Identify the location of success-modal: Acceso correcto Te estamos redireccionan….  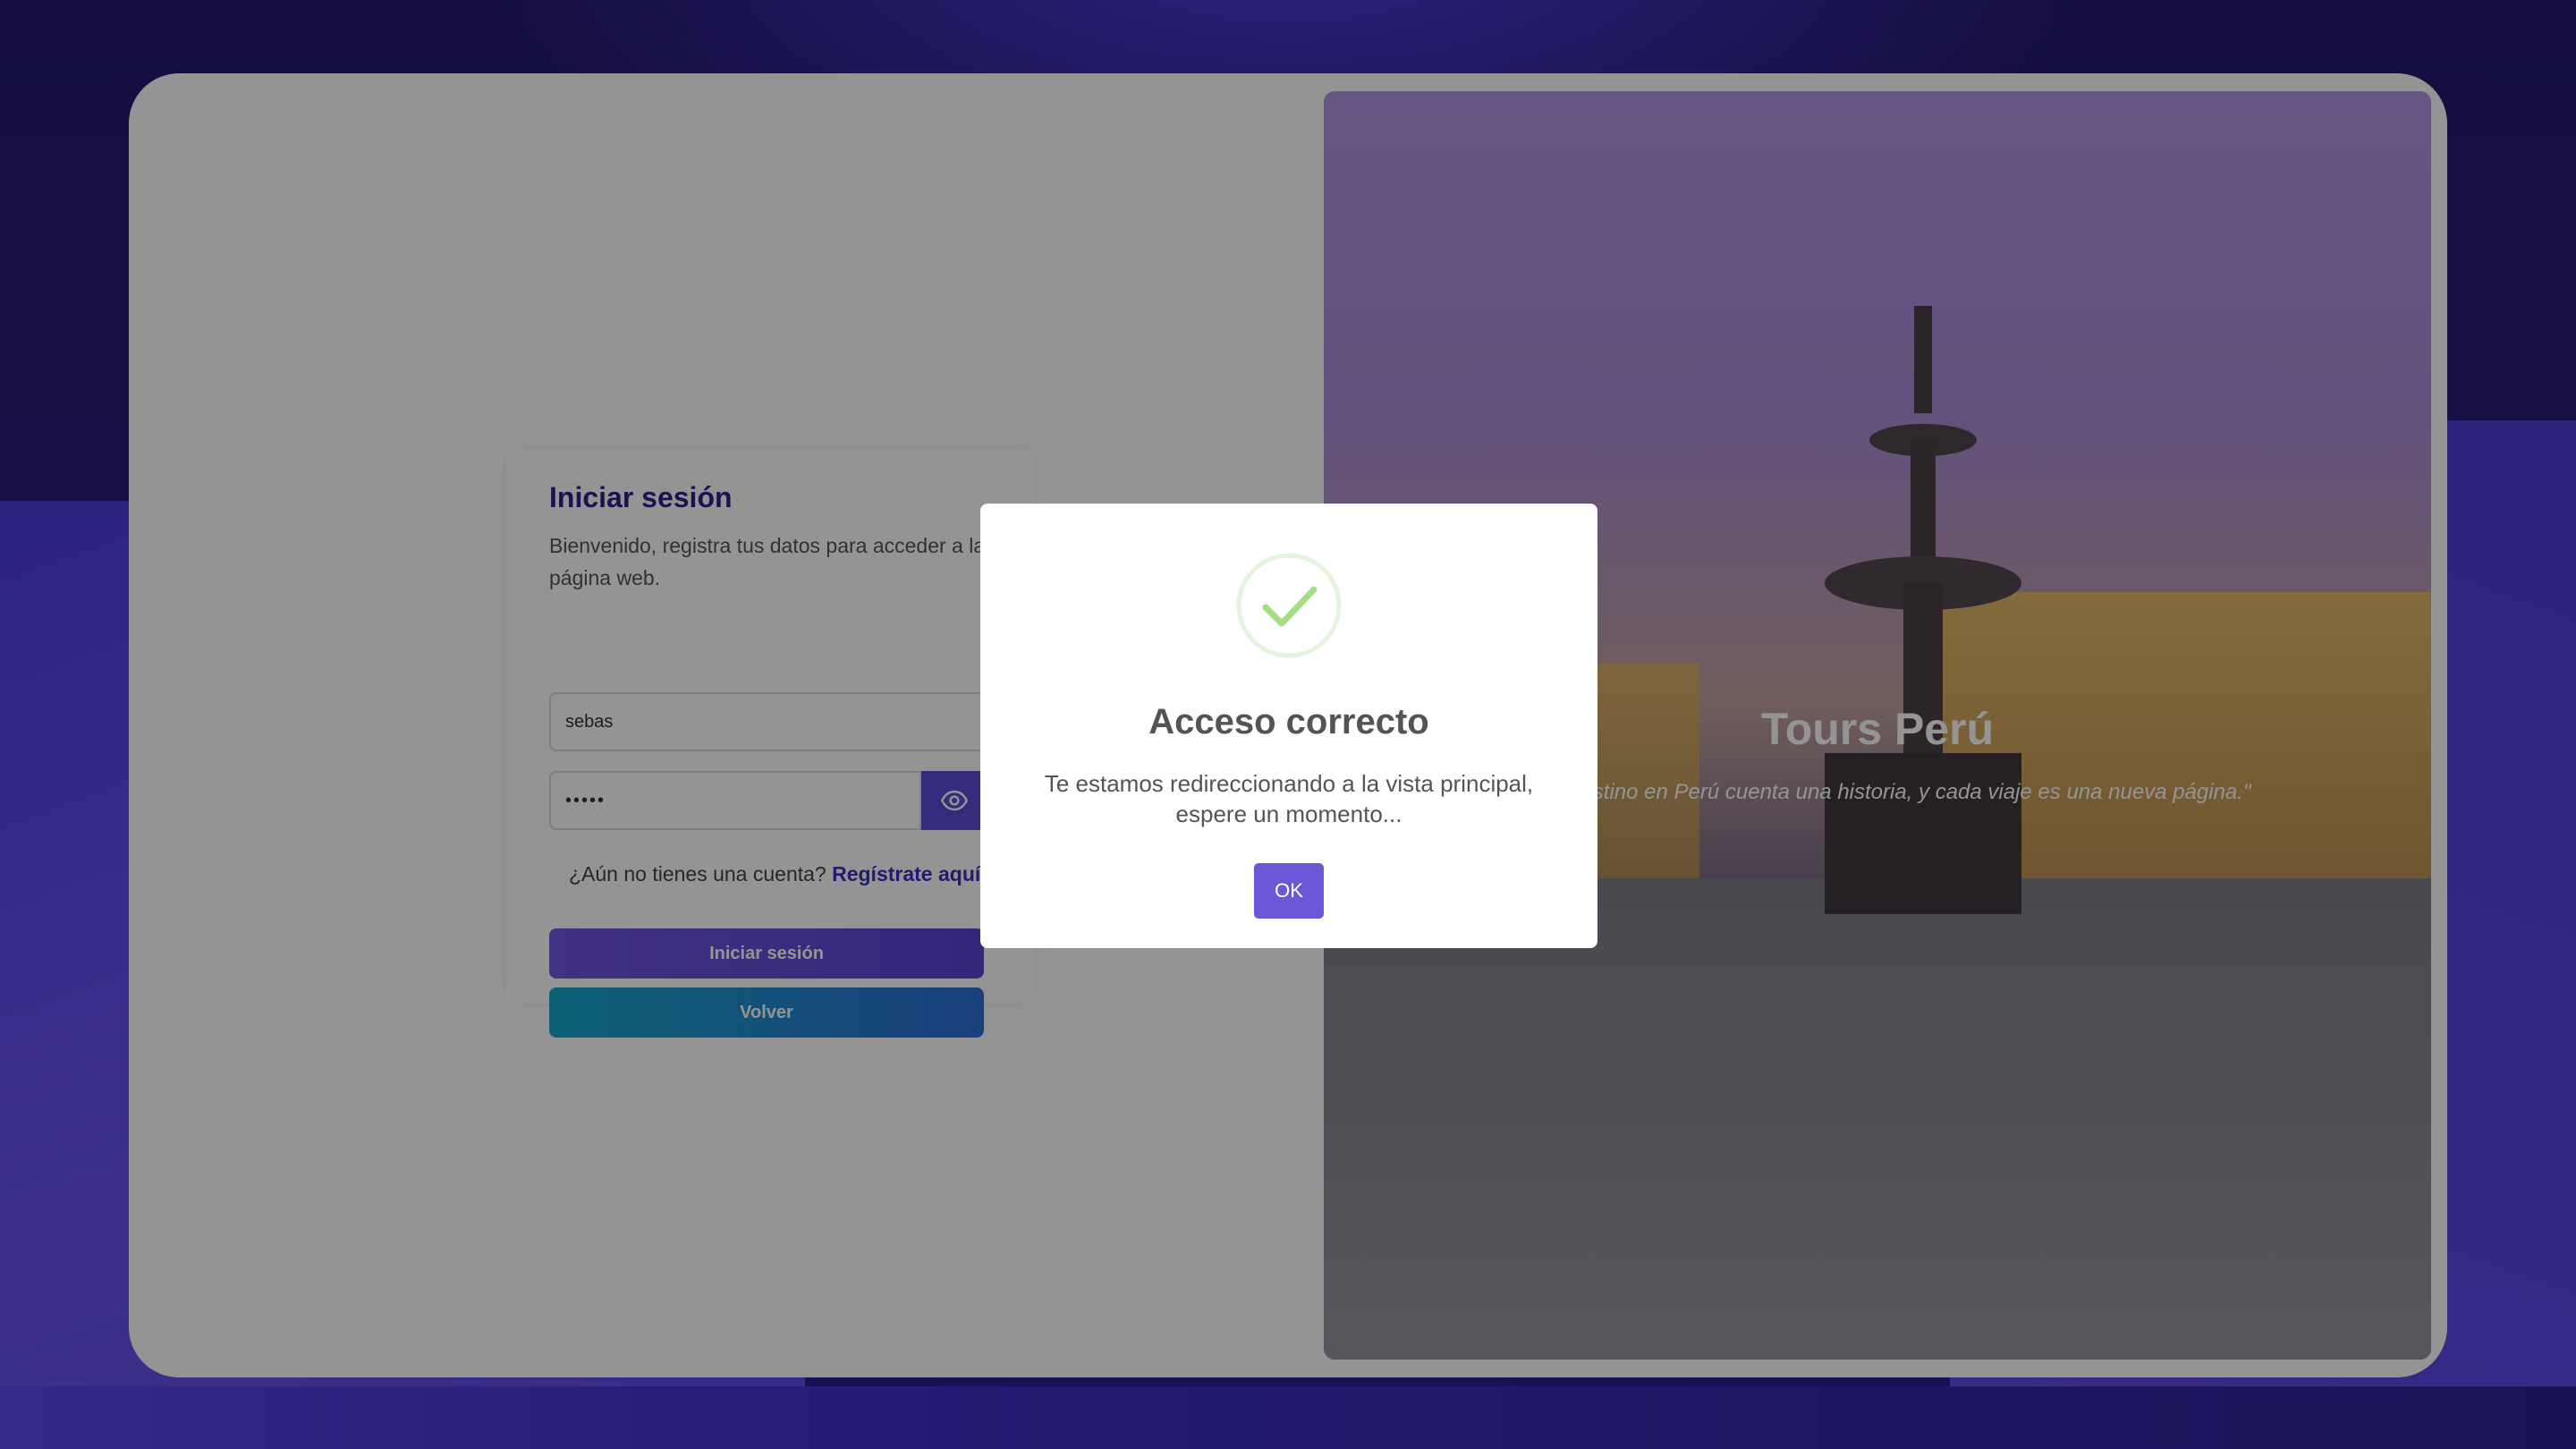
(1288, 726).